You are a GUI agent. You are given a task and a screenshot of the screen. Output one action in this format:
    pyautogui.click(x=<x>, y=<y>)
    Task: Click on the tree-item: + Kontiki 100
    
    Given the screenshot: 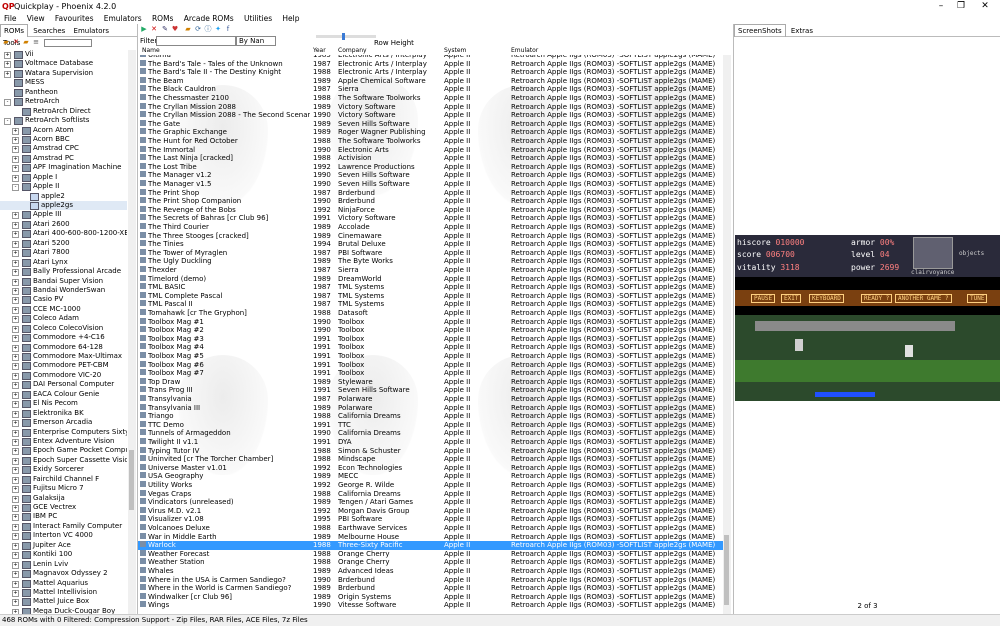 What is the action you would take?
    pyautogui.click(x=63, y=555)
    